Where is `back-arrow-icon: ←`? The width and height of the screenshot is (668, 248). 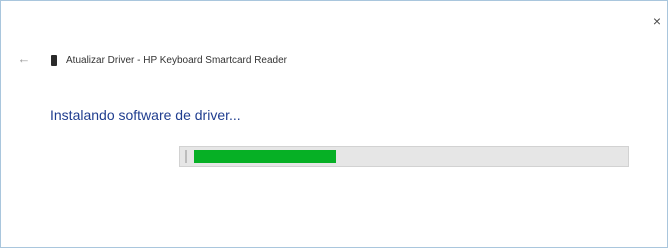
back-arrow-icon: ← is located at coordinates (24, 58).